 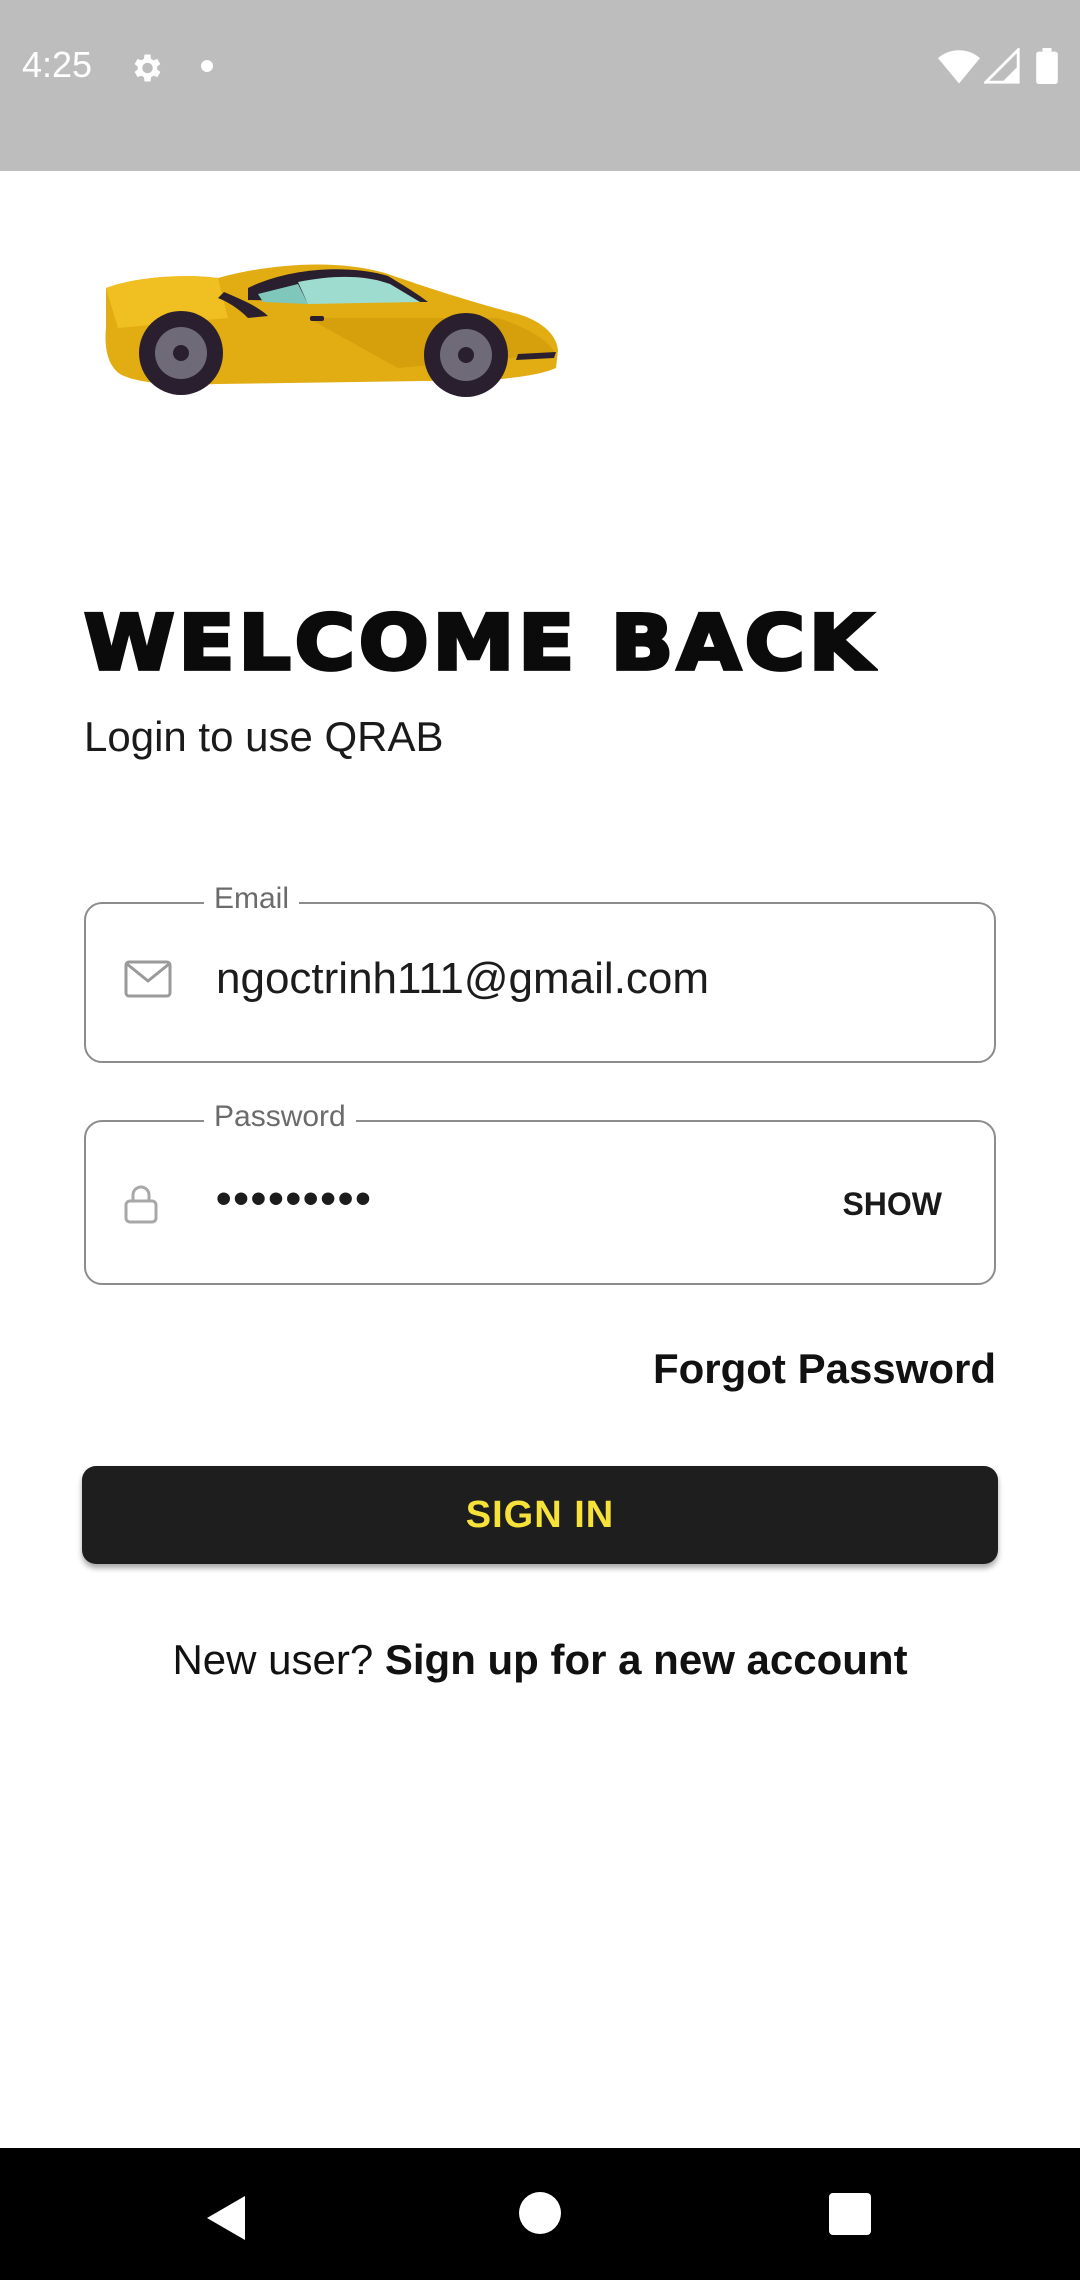 What do you see at coordinates (226, 2220) in the screenshot?
I see `back-icon` at bounding box center [226, 2220].